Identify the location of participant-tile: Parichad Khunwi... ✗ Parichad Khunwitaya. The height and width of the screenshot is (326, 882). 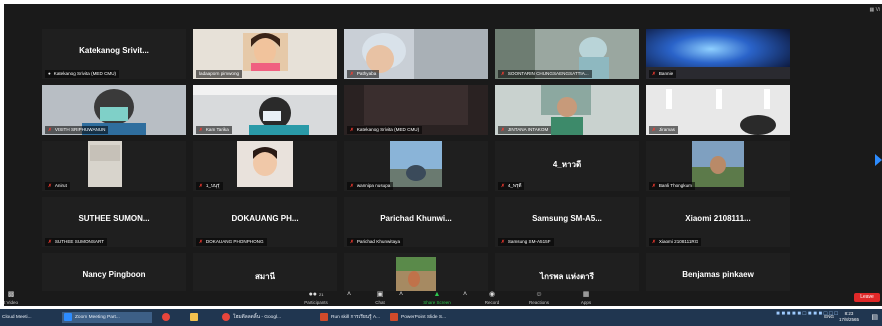
(416, 222).